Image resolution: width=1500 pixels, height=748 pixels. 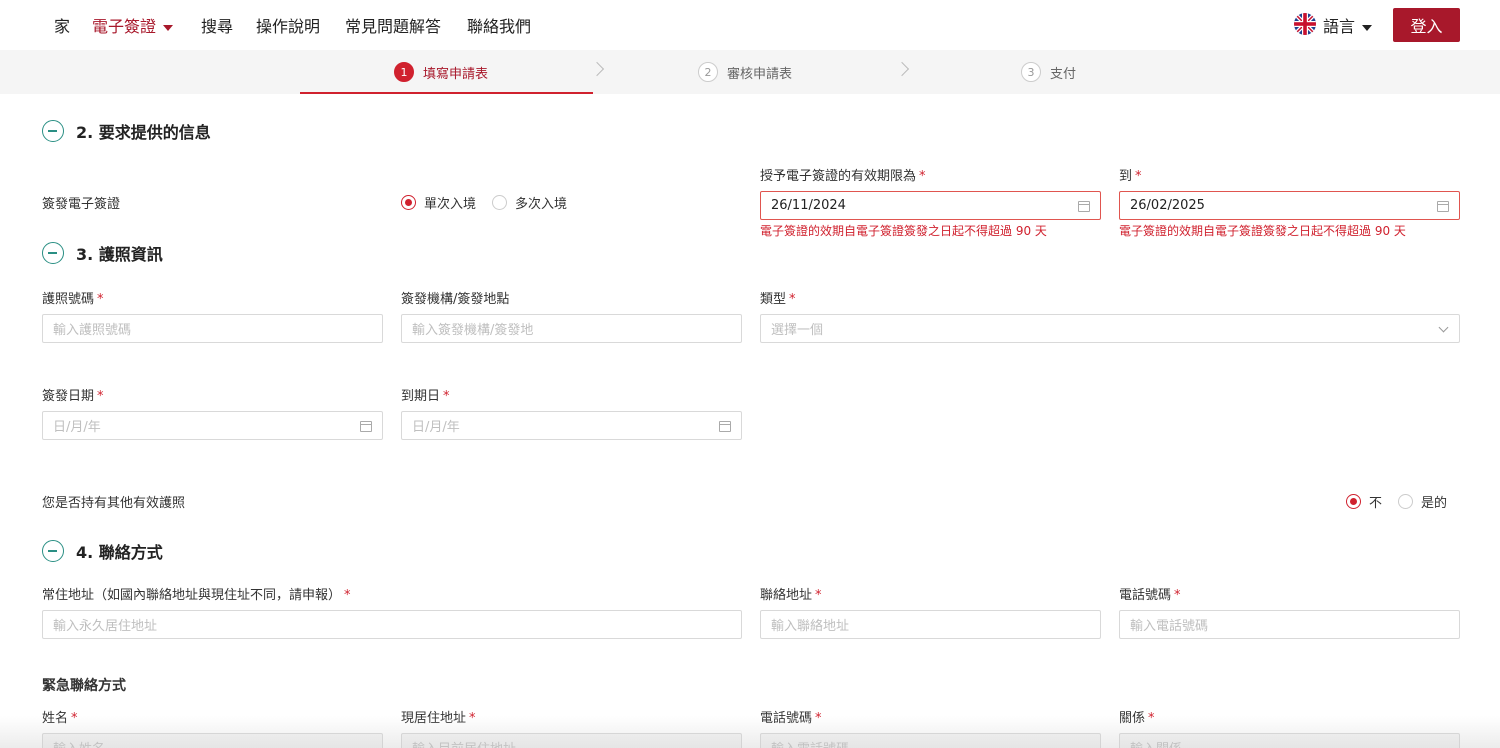 What do you see at coordinates (60, 716) in the screenshot?
I see `emergency-name-label: 姓名 *` at bounding box center [60, 716].